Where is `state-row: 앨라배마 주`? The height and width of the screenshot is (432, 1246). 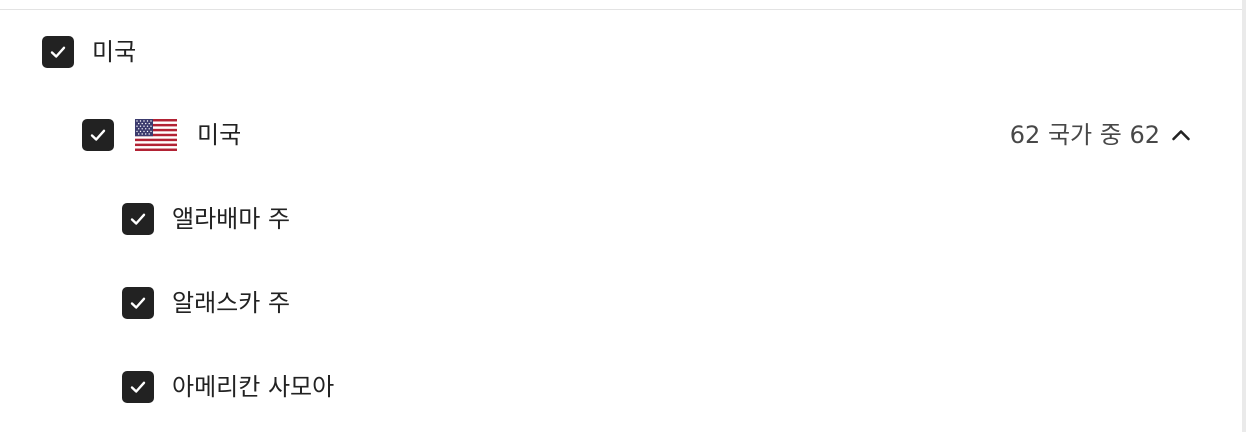
state-row: 앨라배마 주 is located at coordinates (206, 219).